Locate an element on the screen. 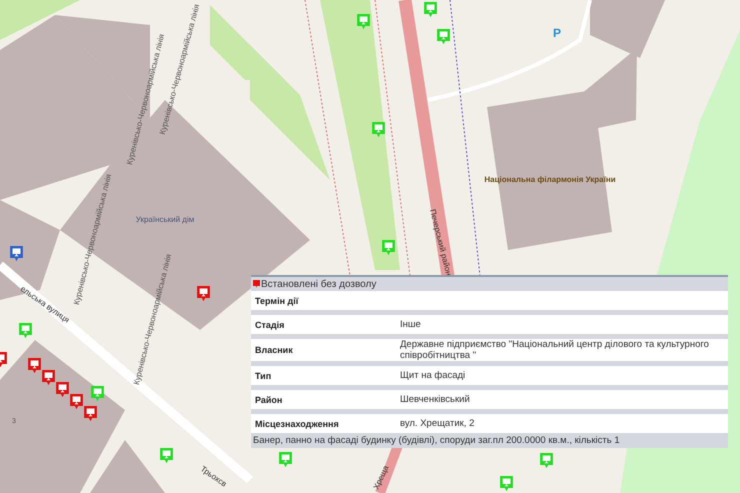 The image size is (740, 493). field-label: Тип is located at coordinates (263, 375).